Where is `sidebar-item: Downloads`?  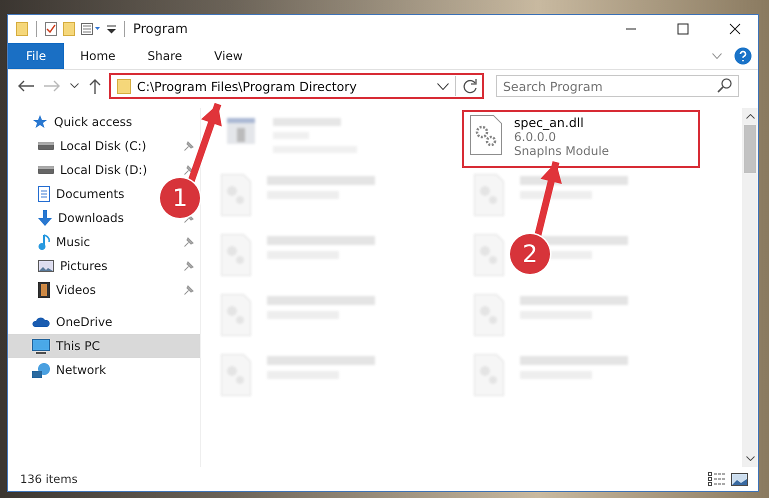 sidebar-item: Downloads is located at coordinates (66, 218).